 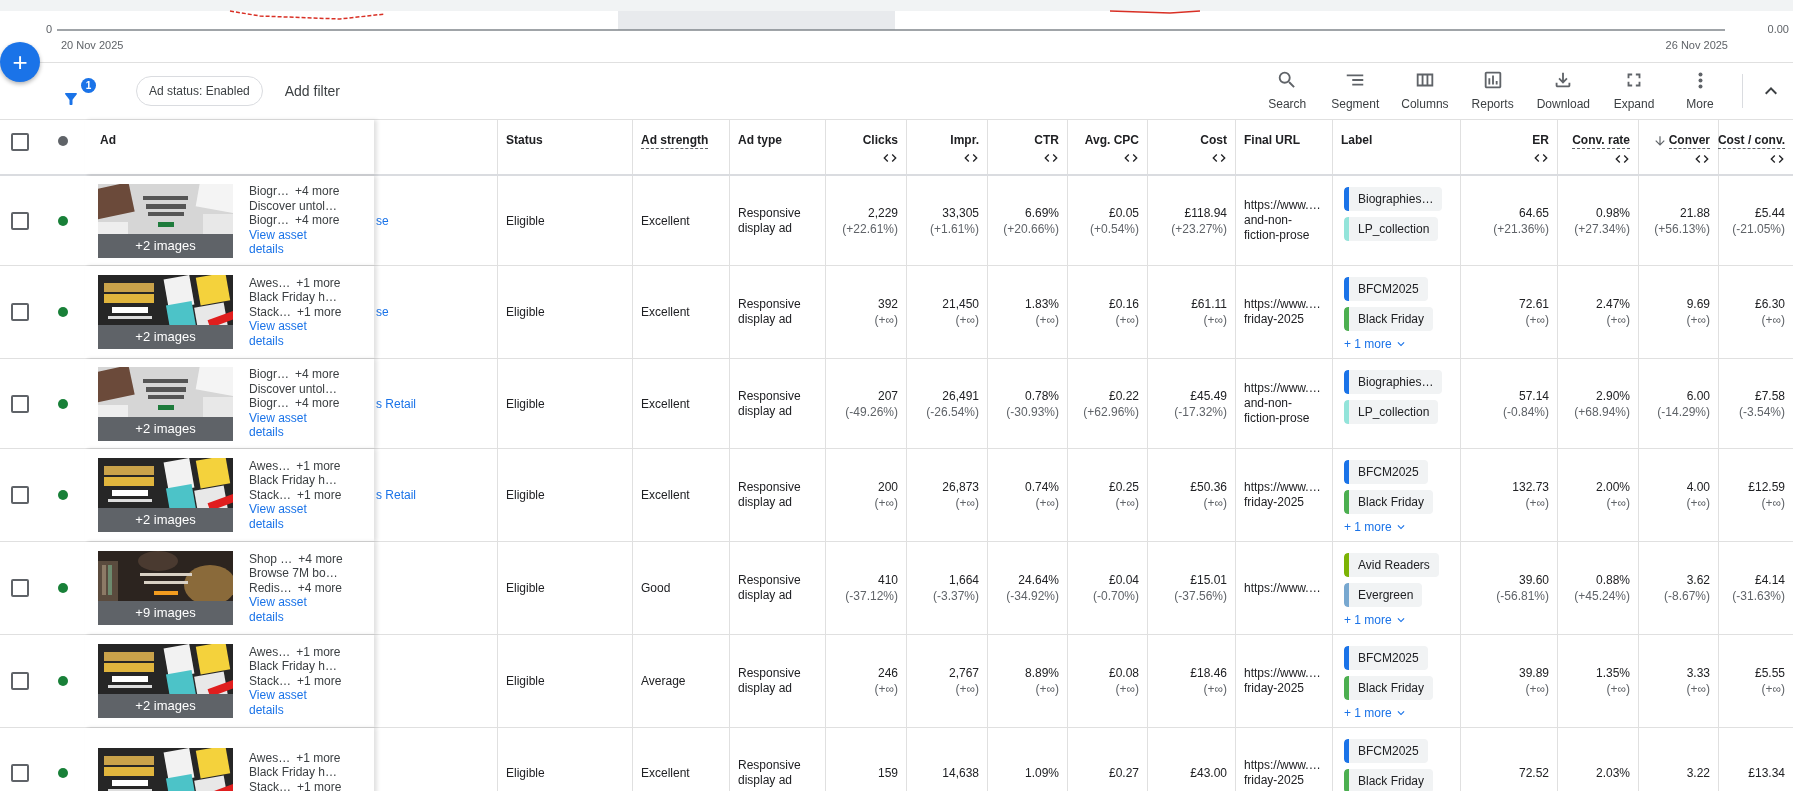 I want to click on column-header: Clicks, so click(x=880, y=140).